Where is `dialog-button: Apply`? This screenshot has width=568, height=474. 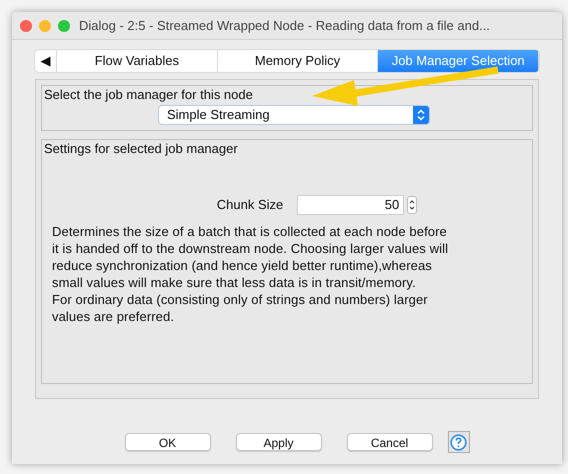
dialog-button: Apply is located at coordinates (279, 442).